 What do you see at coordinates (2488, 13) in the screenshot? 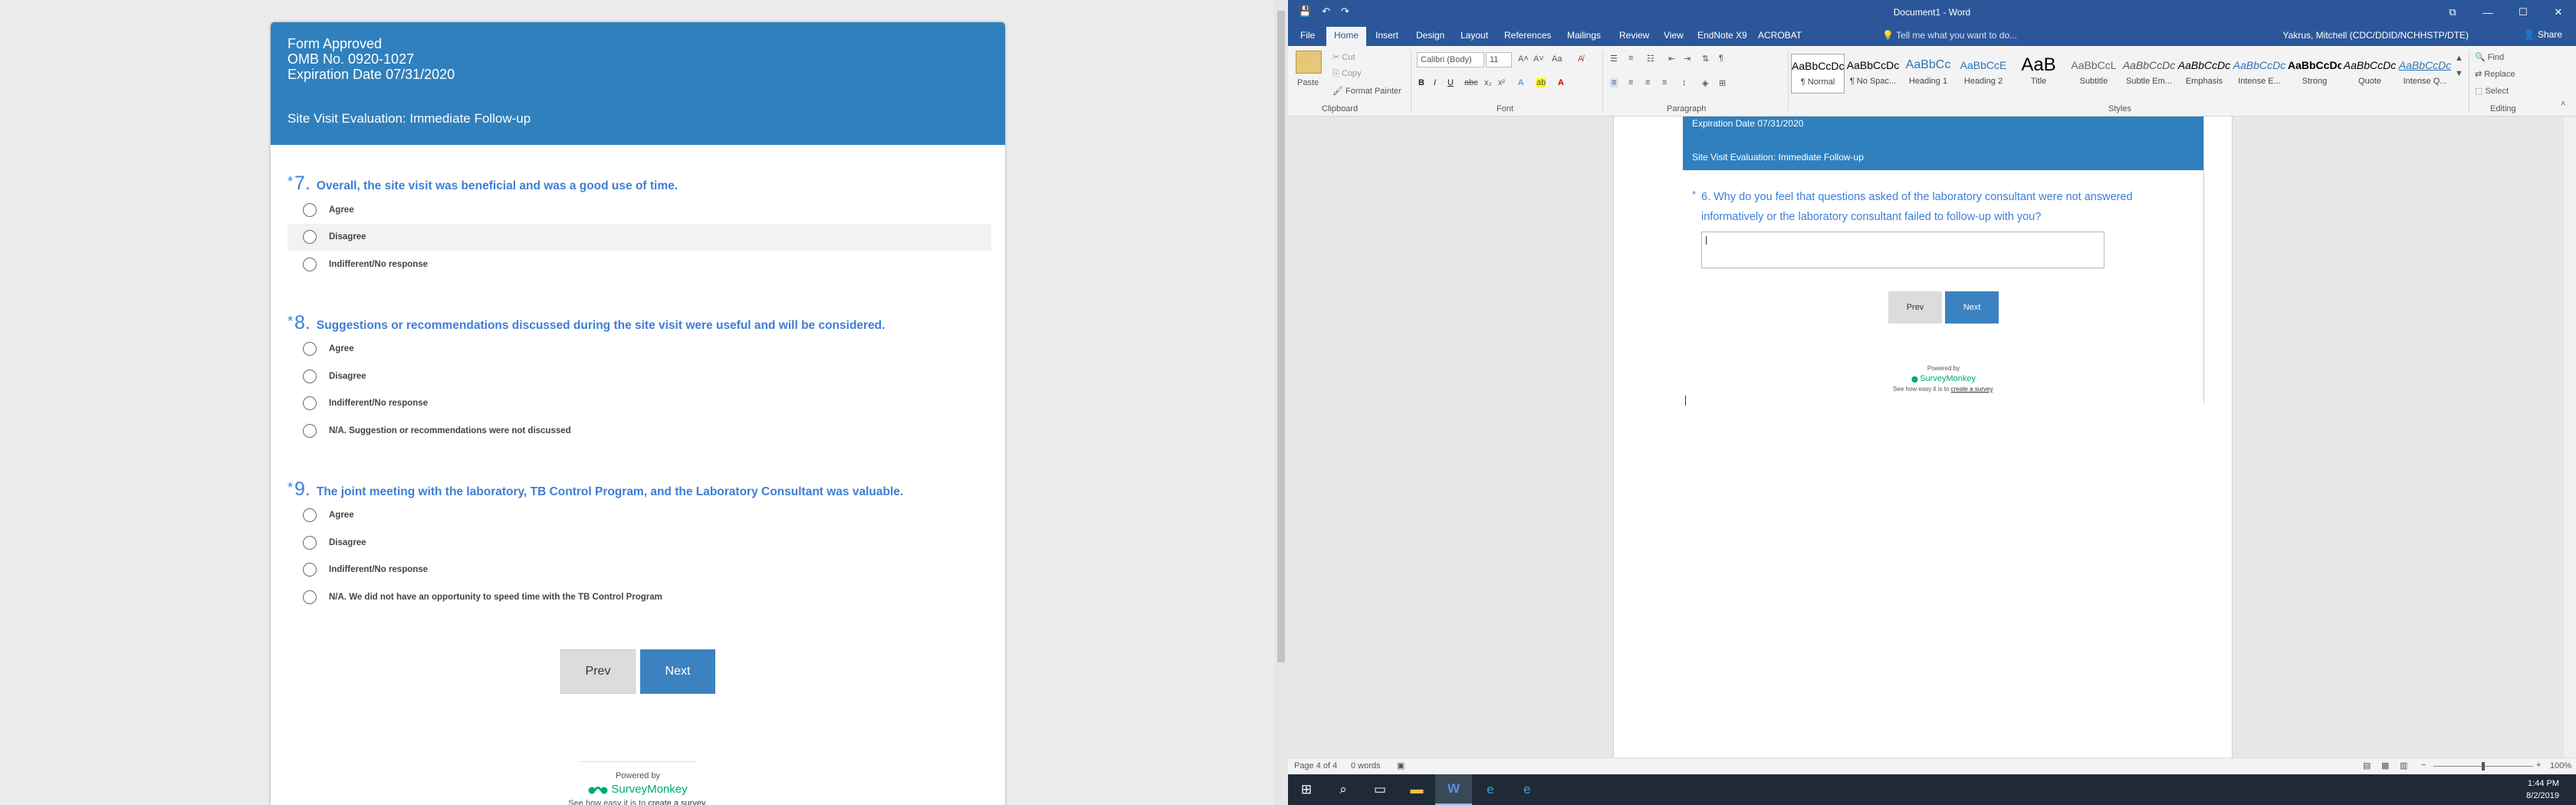
I see `minimize-icon: —` at bounding box center [2488, 13].